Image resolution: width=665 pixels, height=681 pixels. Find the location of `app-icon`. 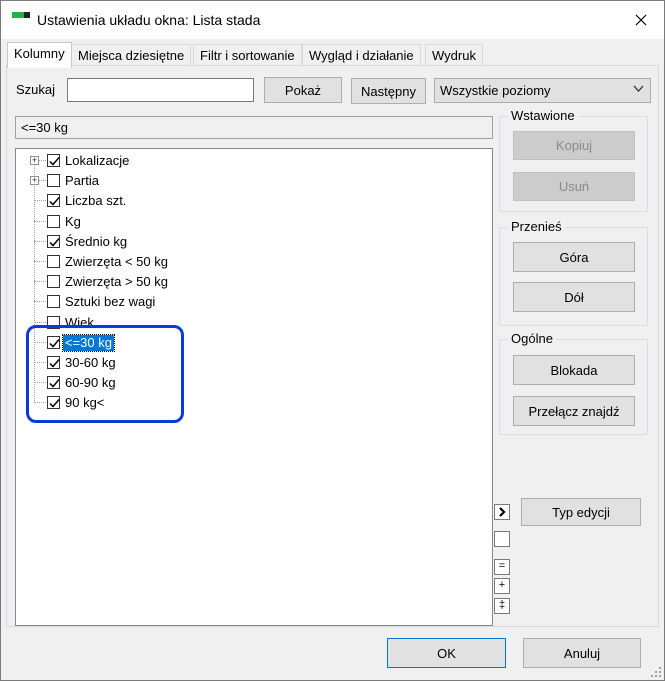

app-icon is located at coordinates (21, 19).